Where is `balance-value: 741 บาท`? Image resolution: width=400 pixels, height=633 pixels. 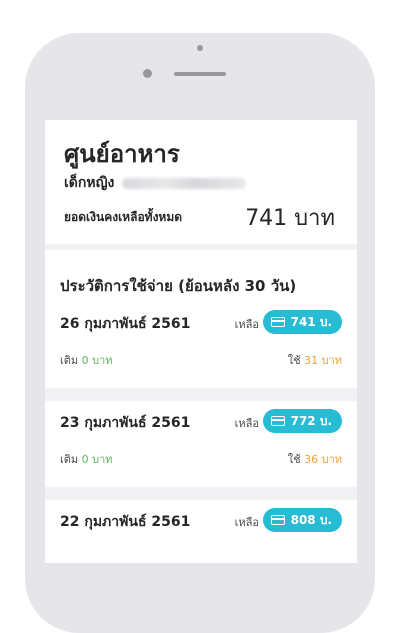
balance-value: 741 บาท is located at coordinates (290, 218).